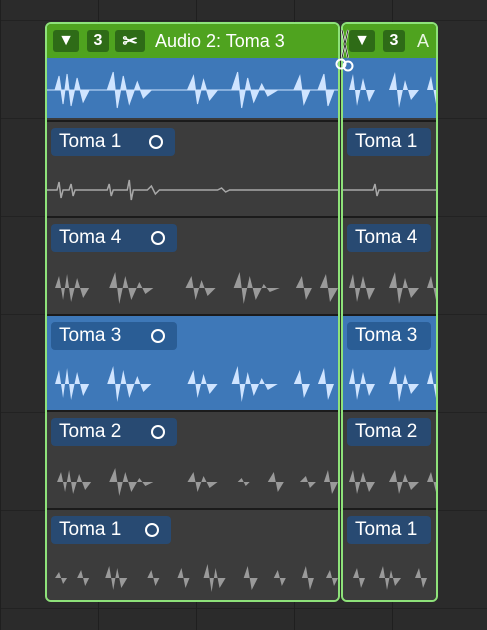 Image resolution: width=487 pixels, height=630 pixels. I want to click on take-folder-title-fragment: A, so click(423, 41).